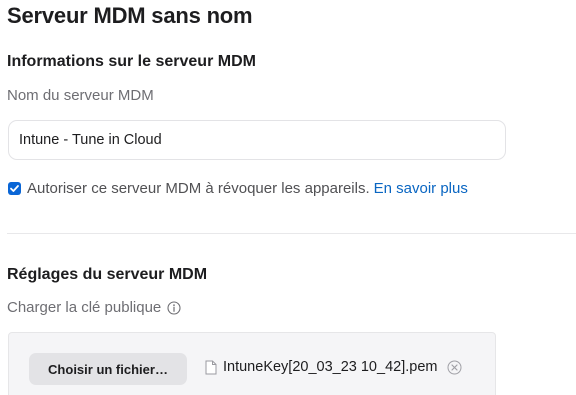 This screenshot has height=395, width=576. What do you see at coordinates (107, 274) in the screenshot?
I see `server-settings-heading: Réglages du serveur MDM` at bounding box center [107, 274].